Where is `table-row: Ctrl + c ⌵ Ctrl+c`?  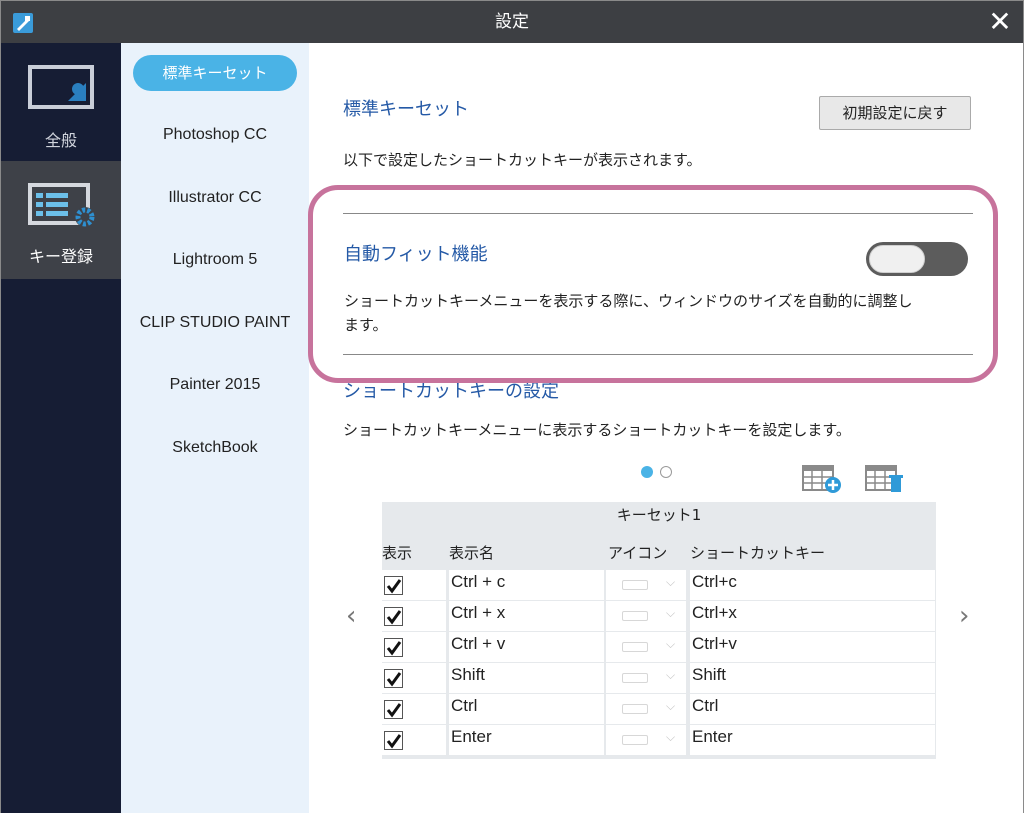
table-row: Ctrl + c ⌵ Ctrl+c is located at coordinates (659, 585).